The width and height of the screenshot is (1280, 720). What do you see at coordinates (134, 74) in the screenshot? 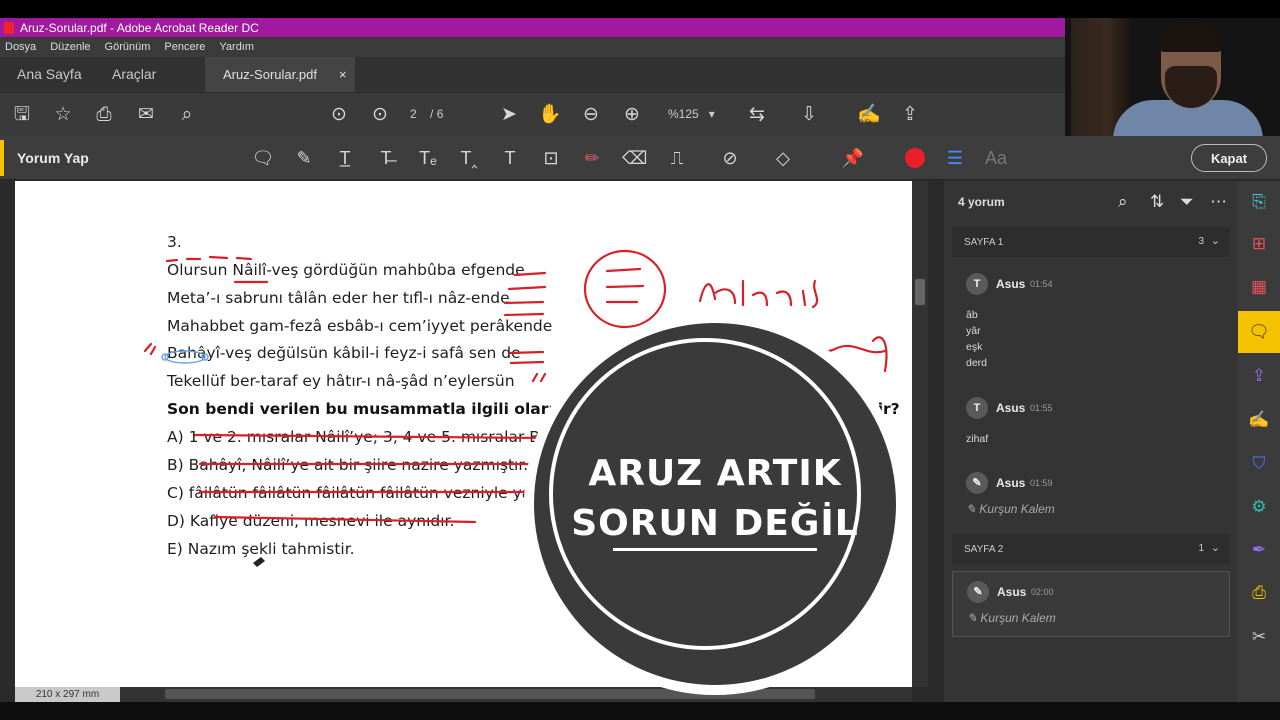
I see `tab-tools: Araçlar` at bounding box center [134, 74].